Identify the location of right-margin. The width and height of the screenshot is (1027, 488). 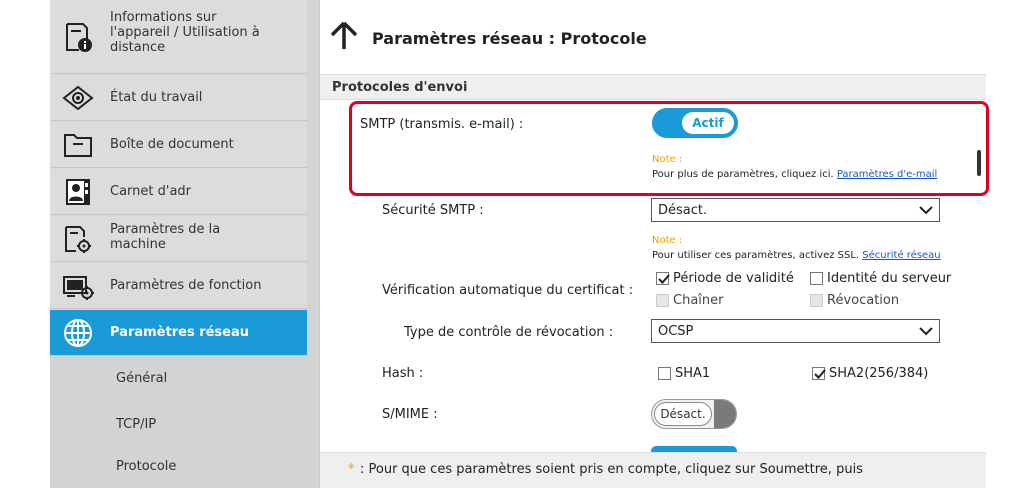
(1006, 244).